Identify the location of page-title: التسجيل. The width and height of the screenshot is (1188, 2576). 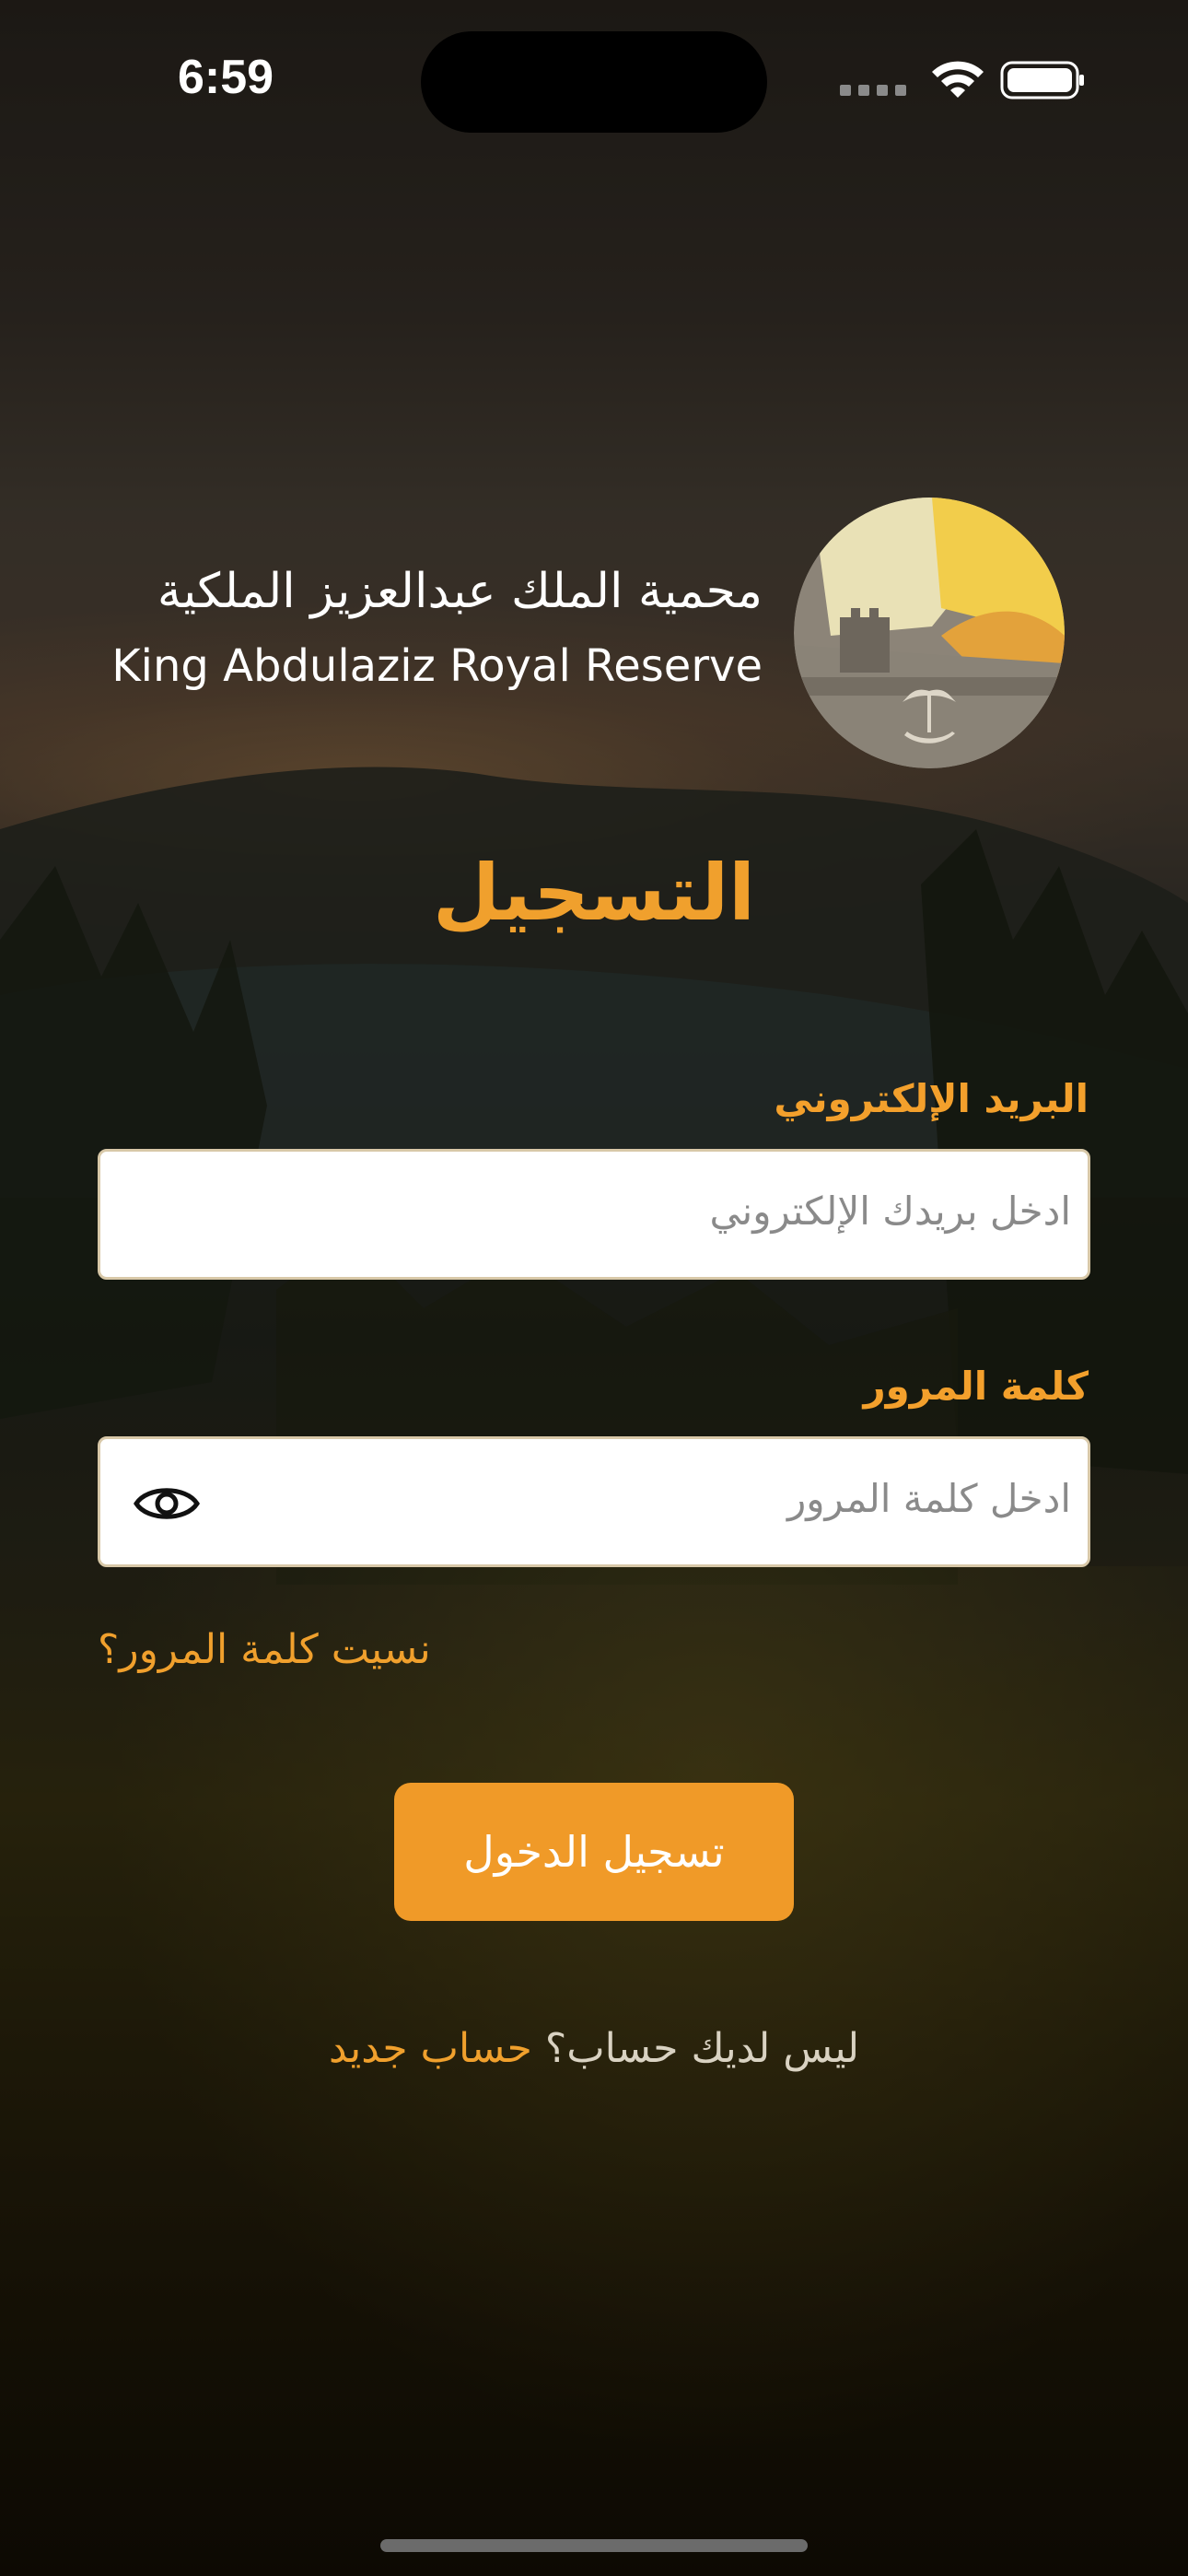
(594, 893).